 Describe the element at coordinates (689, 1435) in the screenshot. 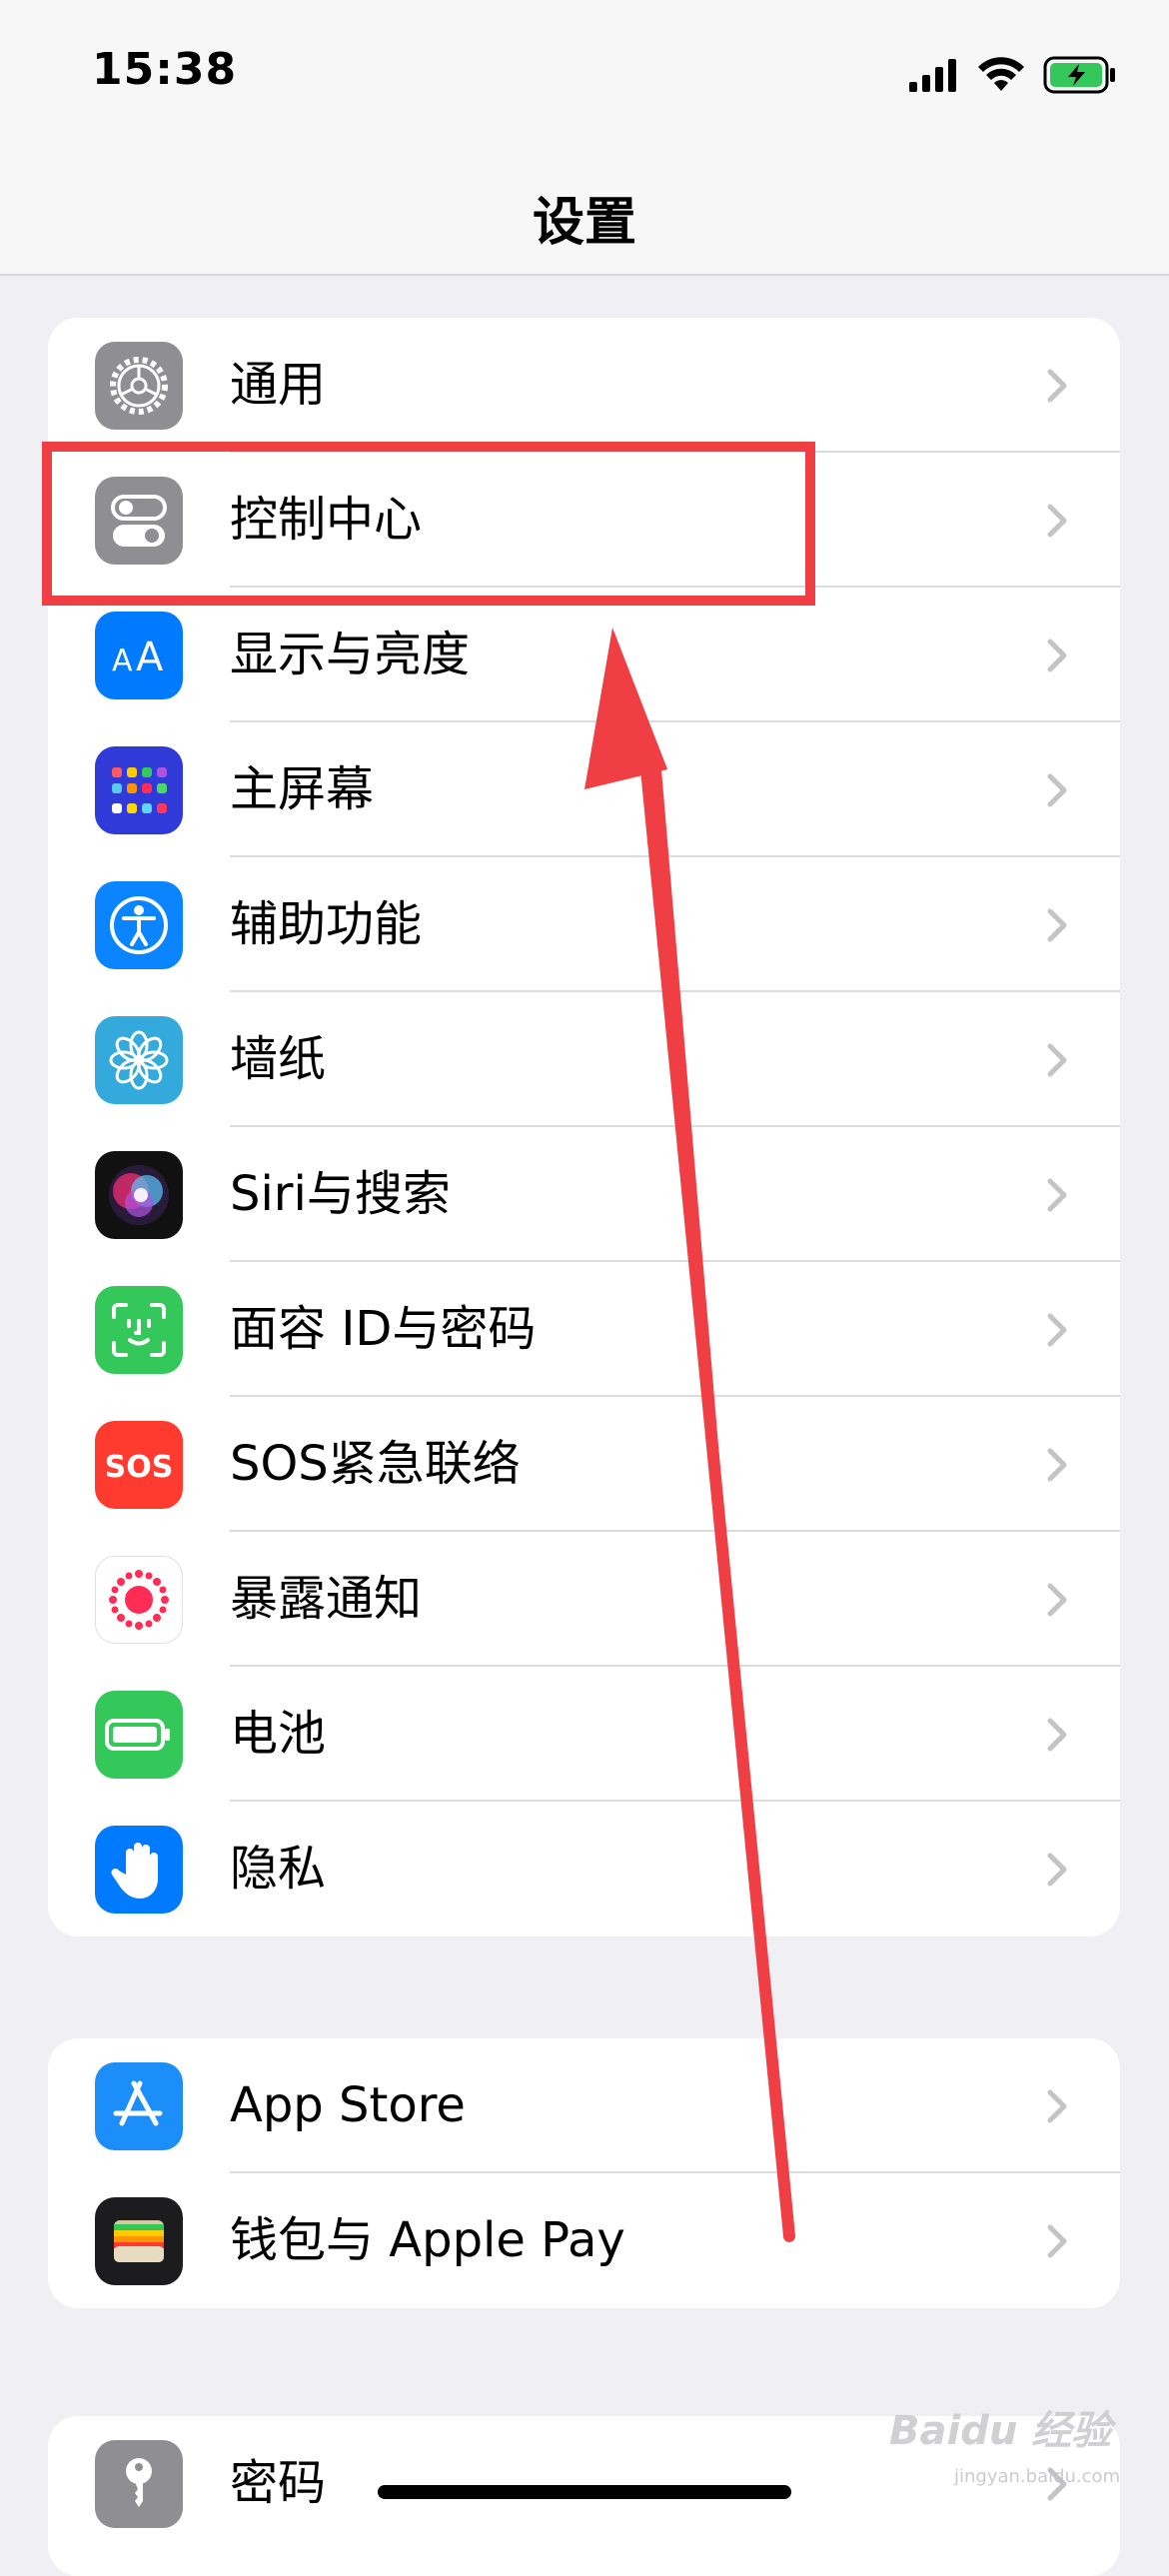

I see `annotation-arrow` at that location.